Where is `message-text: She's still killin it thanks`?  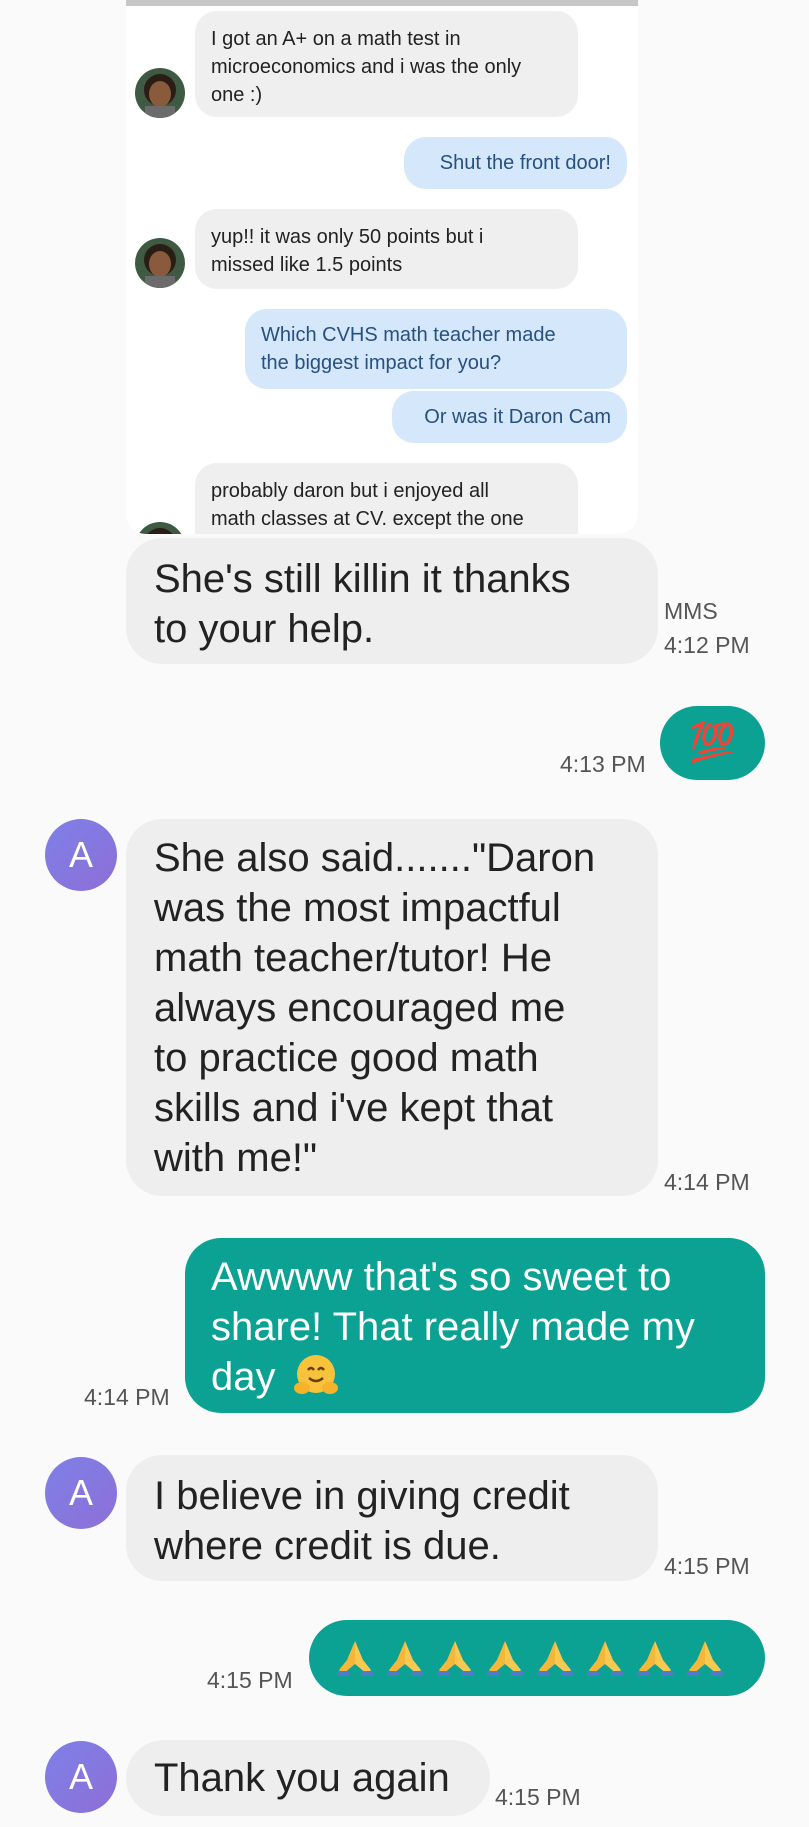 message-text: She's still killin it thanks is located at coordinates (362, 579).